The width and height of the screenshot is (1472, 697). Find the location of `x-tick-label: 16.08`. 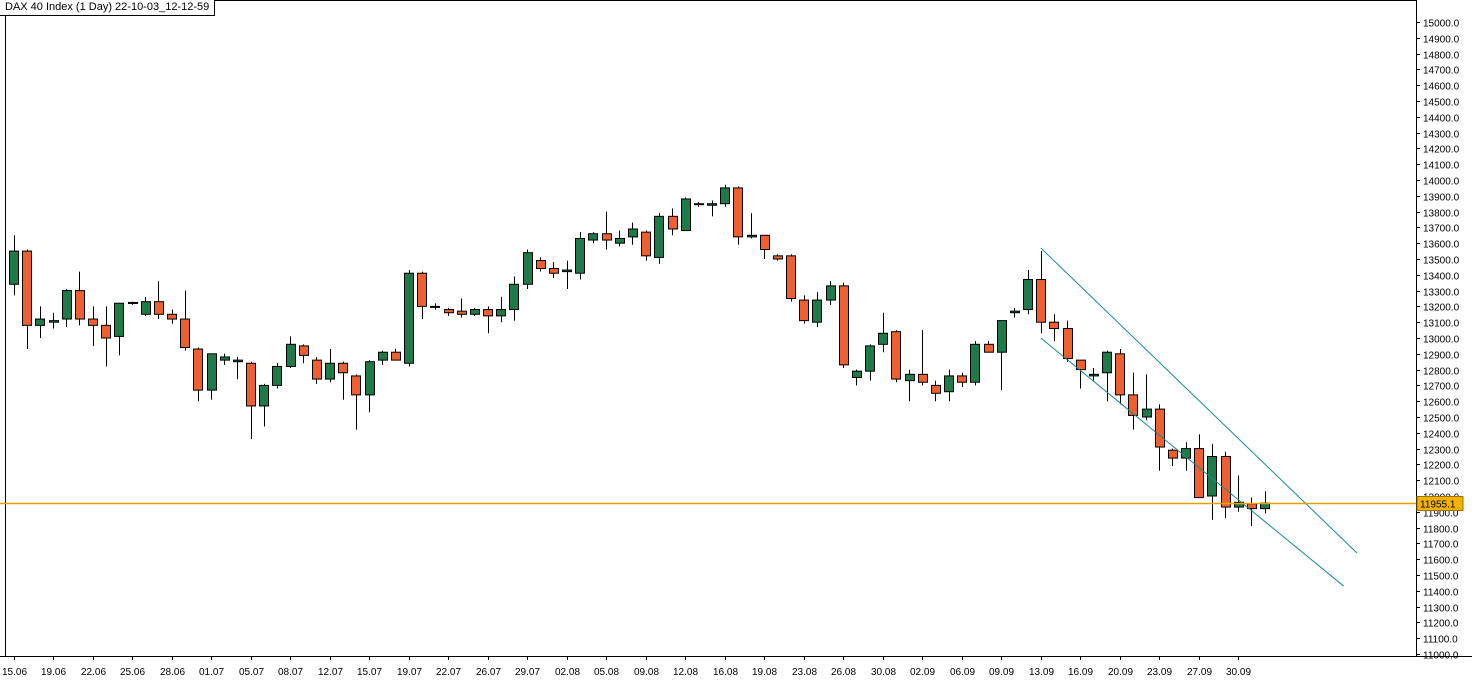

x-tick-label: 16.08 is located at coordinates (725, 672).